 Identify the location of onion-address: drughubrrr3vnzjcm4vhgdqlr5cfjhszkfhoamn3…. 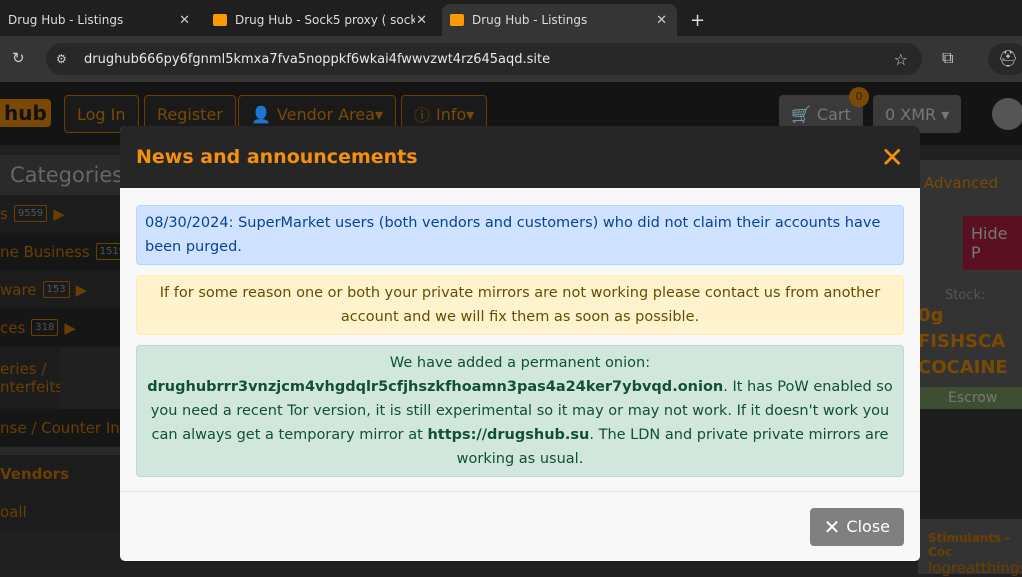
(435, 387).